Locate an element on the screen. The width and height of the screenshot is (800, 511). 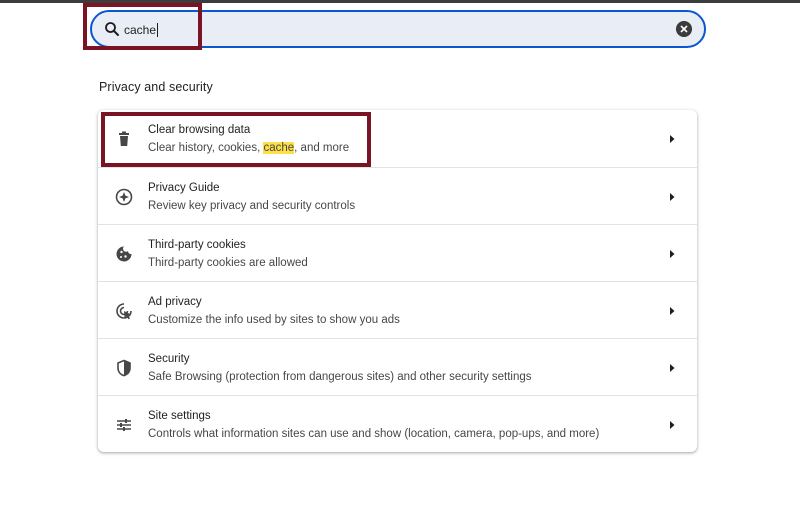
row-subtitle: Third-party cookies are allowed is located at coordinates (228, 263).